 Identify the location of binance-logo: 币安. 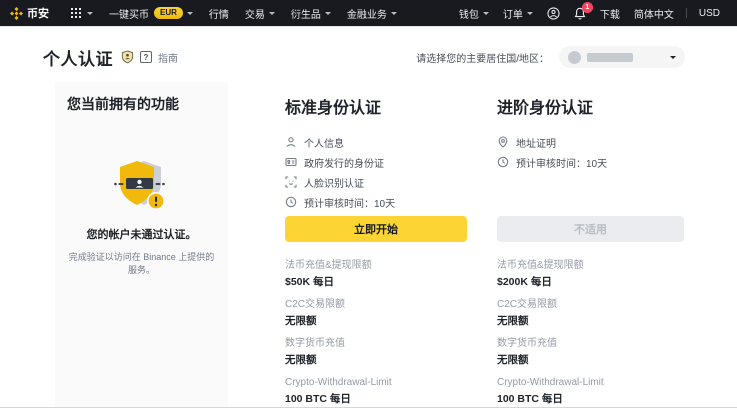
(29, 13).